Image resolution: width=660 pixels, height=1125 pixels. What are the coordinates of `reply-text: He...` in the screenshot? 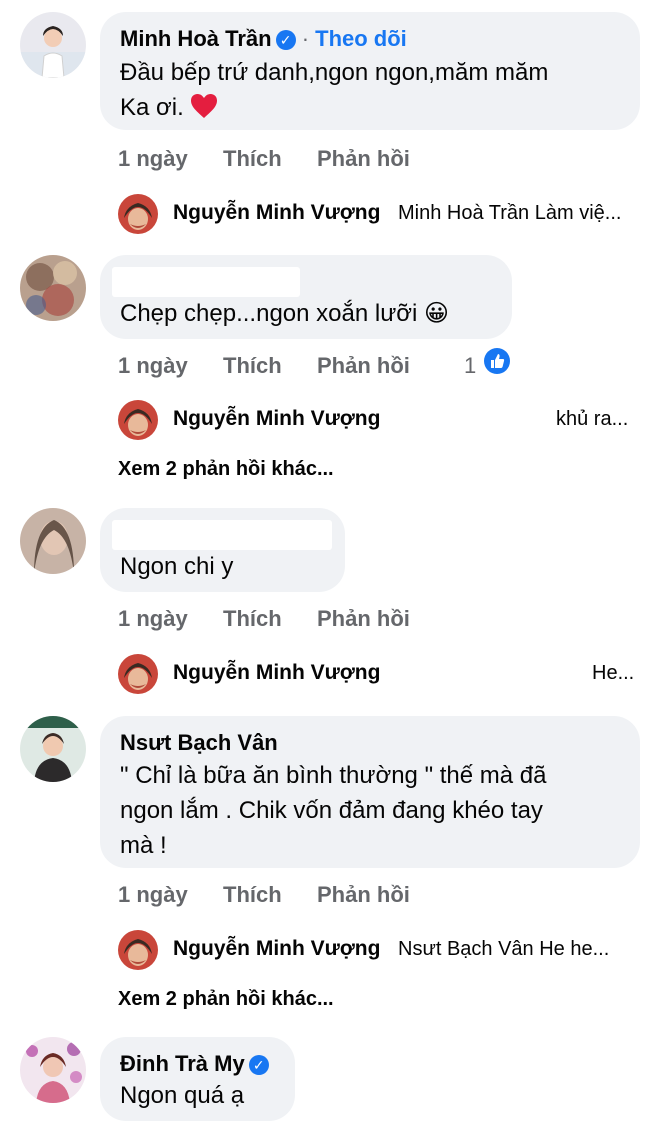 It's located at (613, 673).